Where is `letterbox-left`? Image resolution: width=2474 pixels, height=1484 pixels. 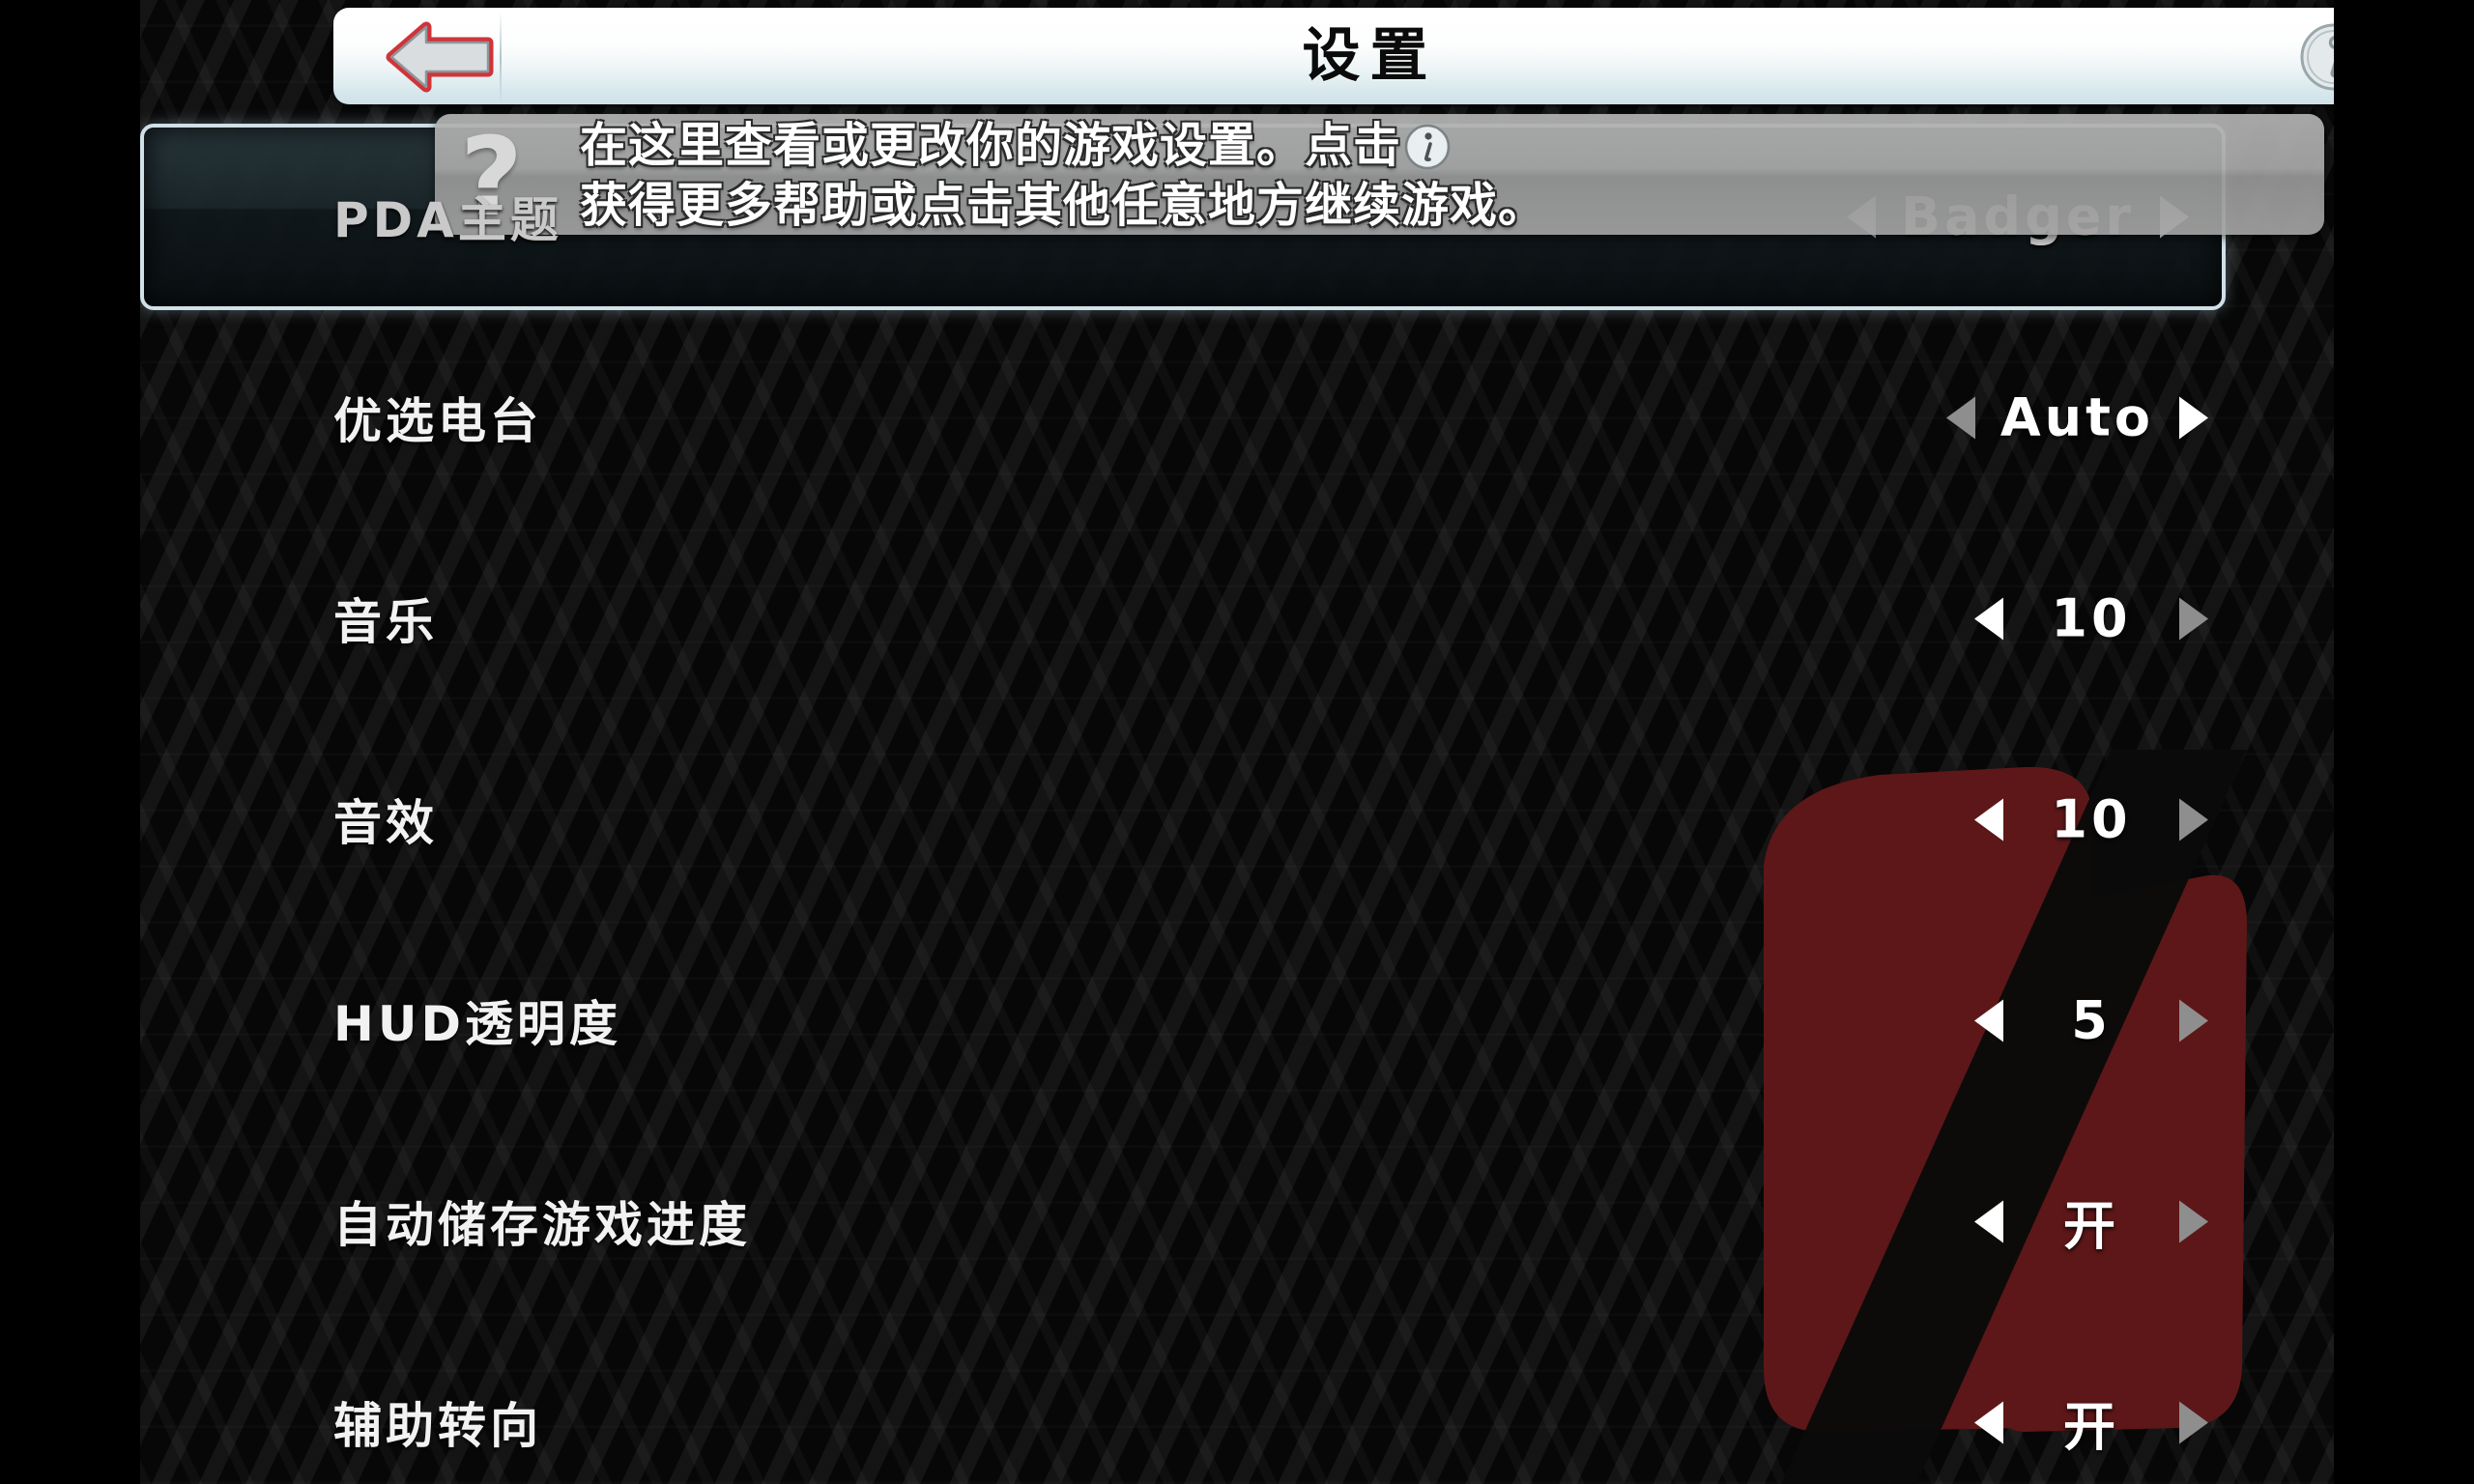
letterbox-left is located at coordinates (70, 742).